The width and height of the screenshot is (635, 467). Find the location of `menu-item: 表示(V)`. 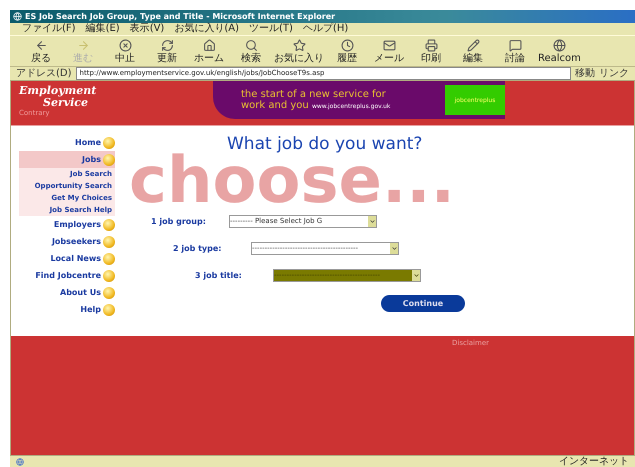

menu-item: 表示(V) is located at coordinates (147, 29).